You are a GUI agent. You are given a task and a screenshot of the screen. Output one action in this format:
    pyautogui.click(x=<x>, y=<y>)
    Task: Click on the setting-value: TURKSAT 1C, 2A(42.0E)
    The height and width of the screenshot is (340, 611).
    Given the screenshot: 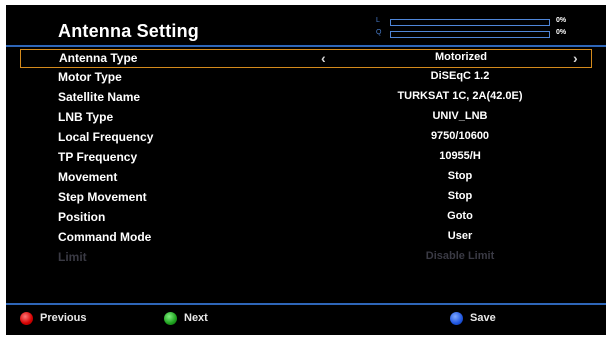 What is the action you would take?
    pyautogui.click(x=460, y=96)
    